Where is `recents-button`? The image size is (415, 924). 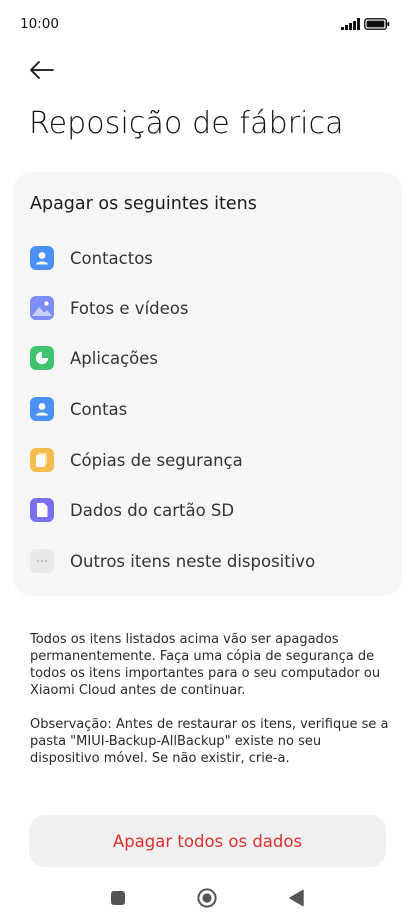 recents-button is located at coordinates (118, 898).